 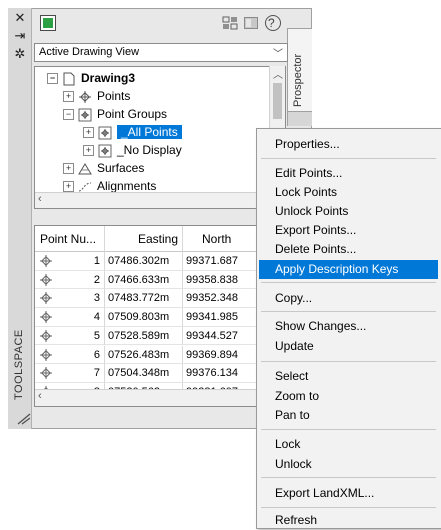 I want to click on tree-item-surfaces: + Surfaces, so click(x=103, y=168).